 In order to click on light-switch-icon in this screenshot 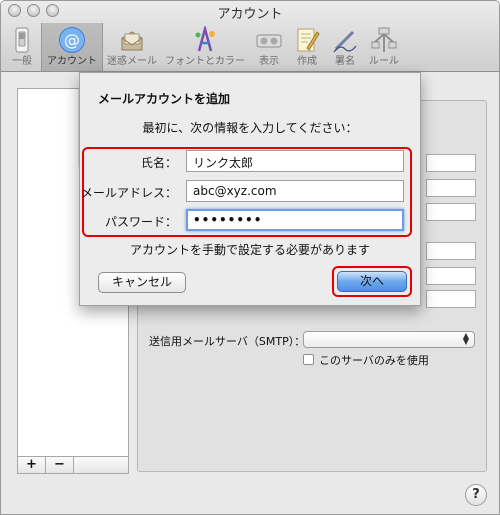, I will do `click(22, 40)`.